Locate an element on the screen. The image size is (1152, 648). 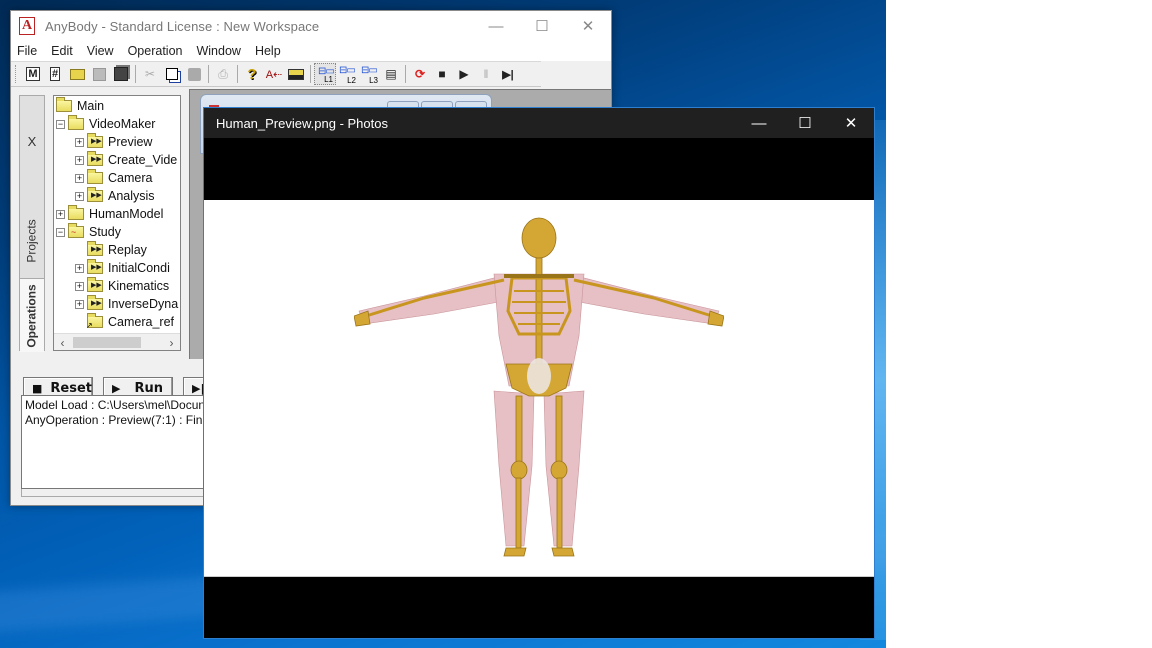
reference-icon: A⇠ is located at coordinates (274, 74).